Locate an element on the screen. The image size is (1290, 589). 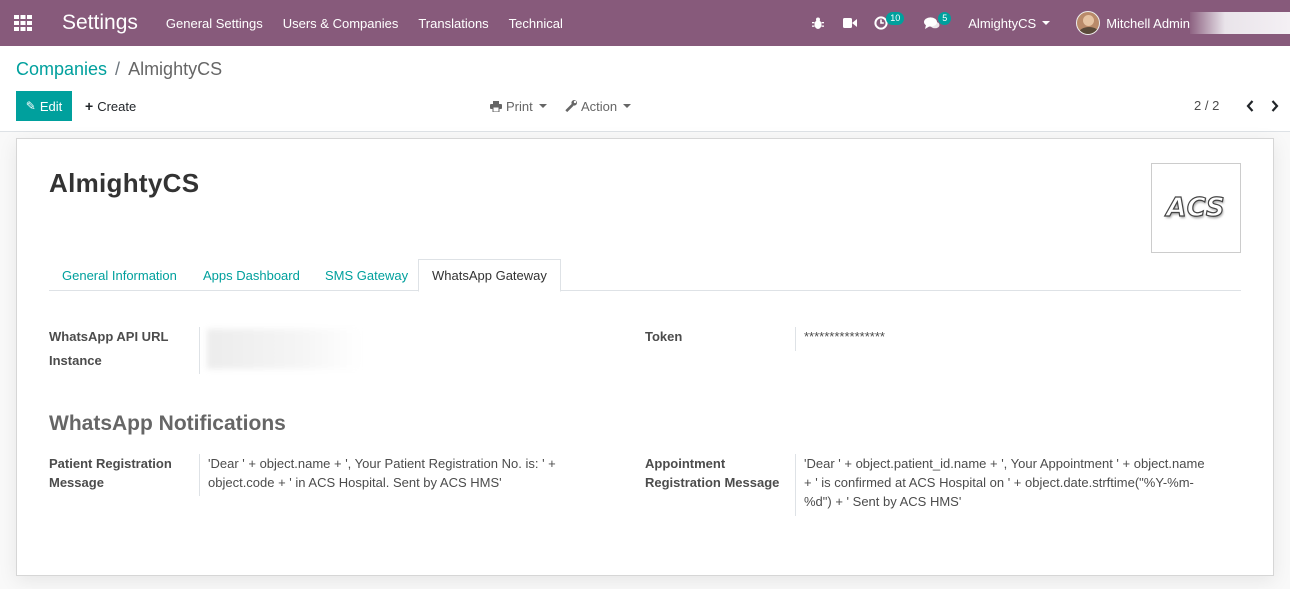
company-logo: ACS is located at coordinates (1196, 208).